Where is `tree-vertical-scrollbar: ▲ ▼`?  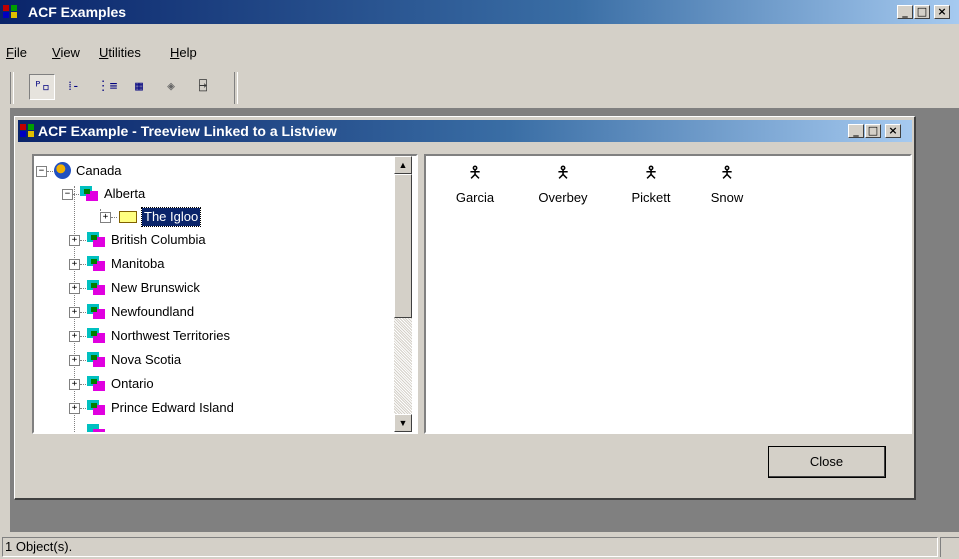
tree-vertical-scrollbar: ▲ ▼ is located at coordinates (403, 294).